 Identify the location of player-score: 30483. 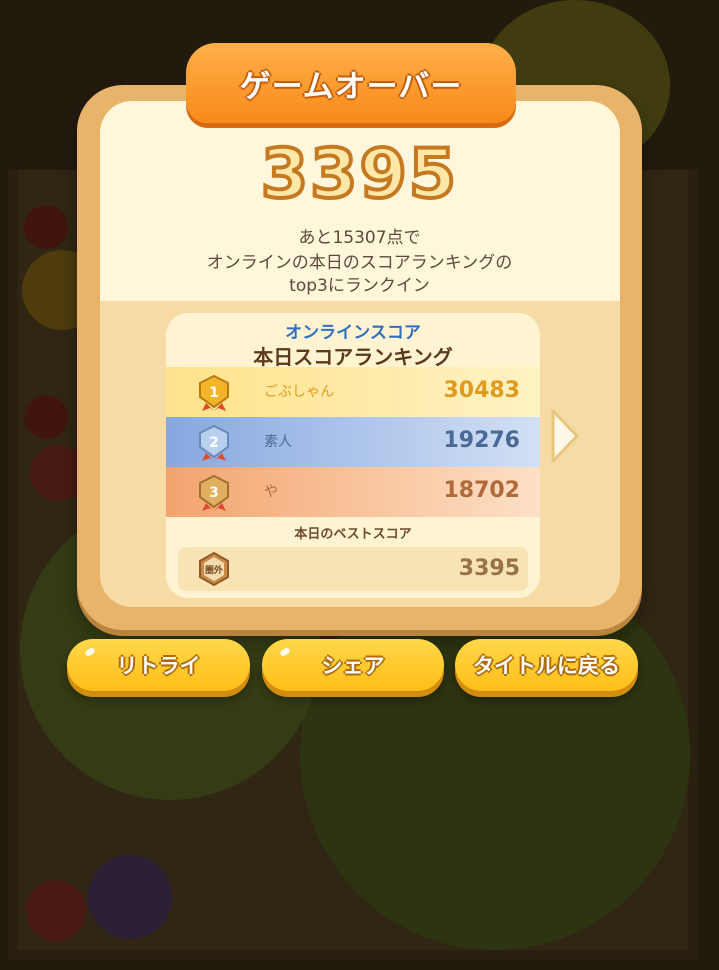
(481, 390).